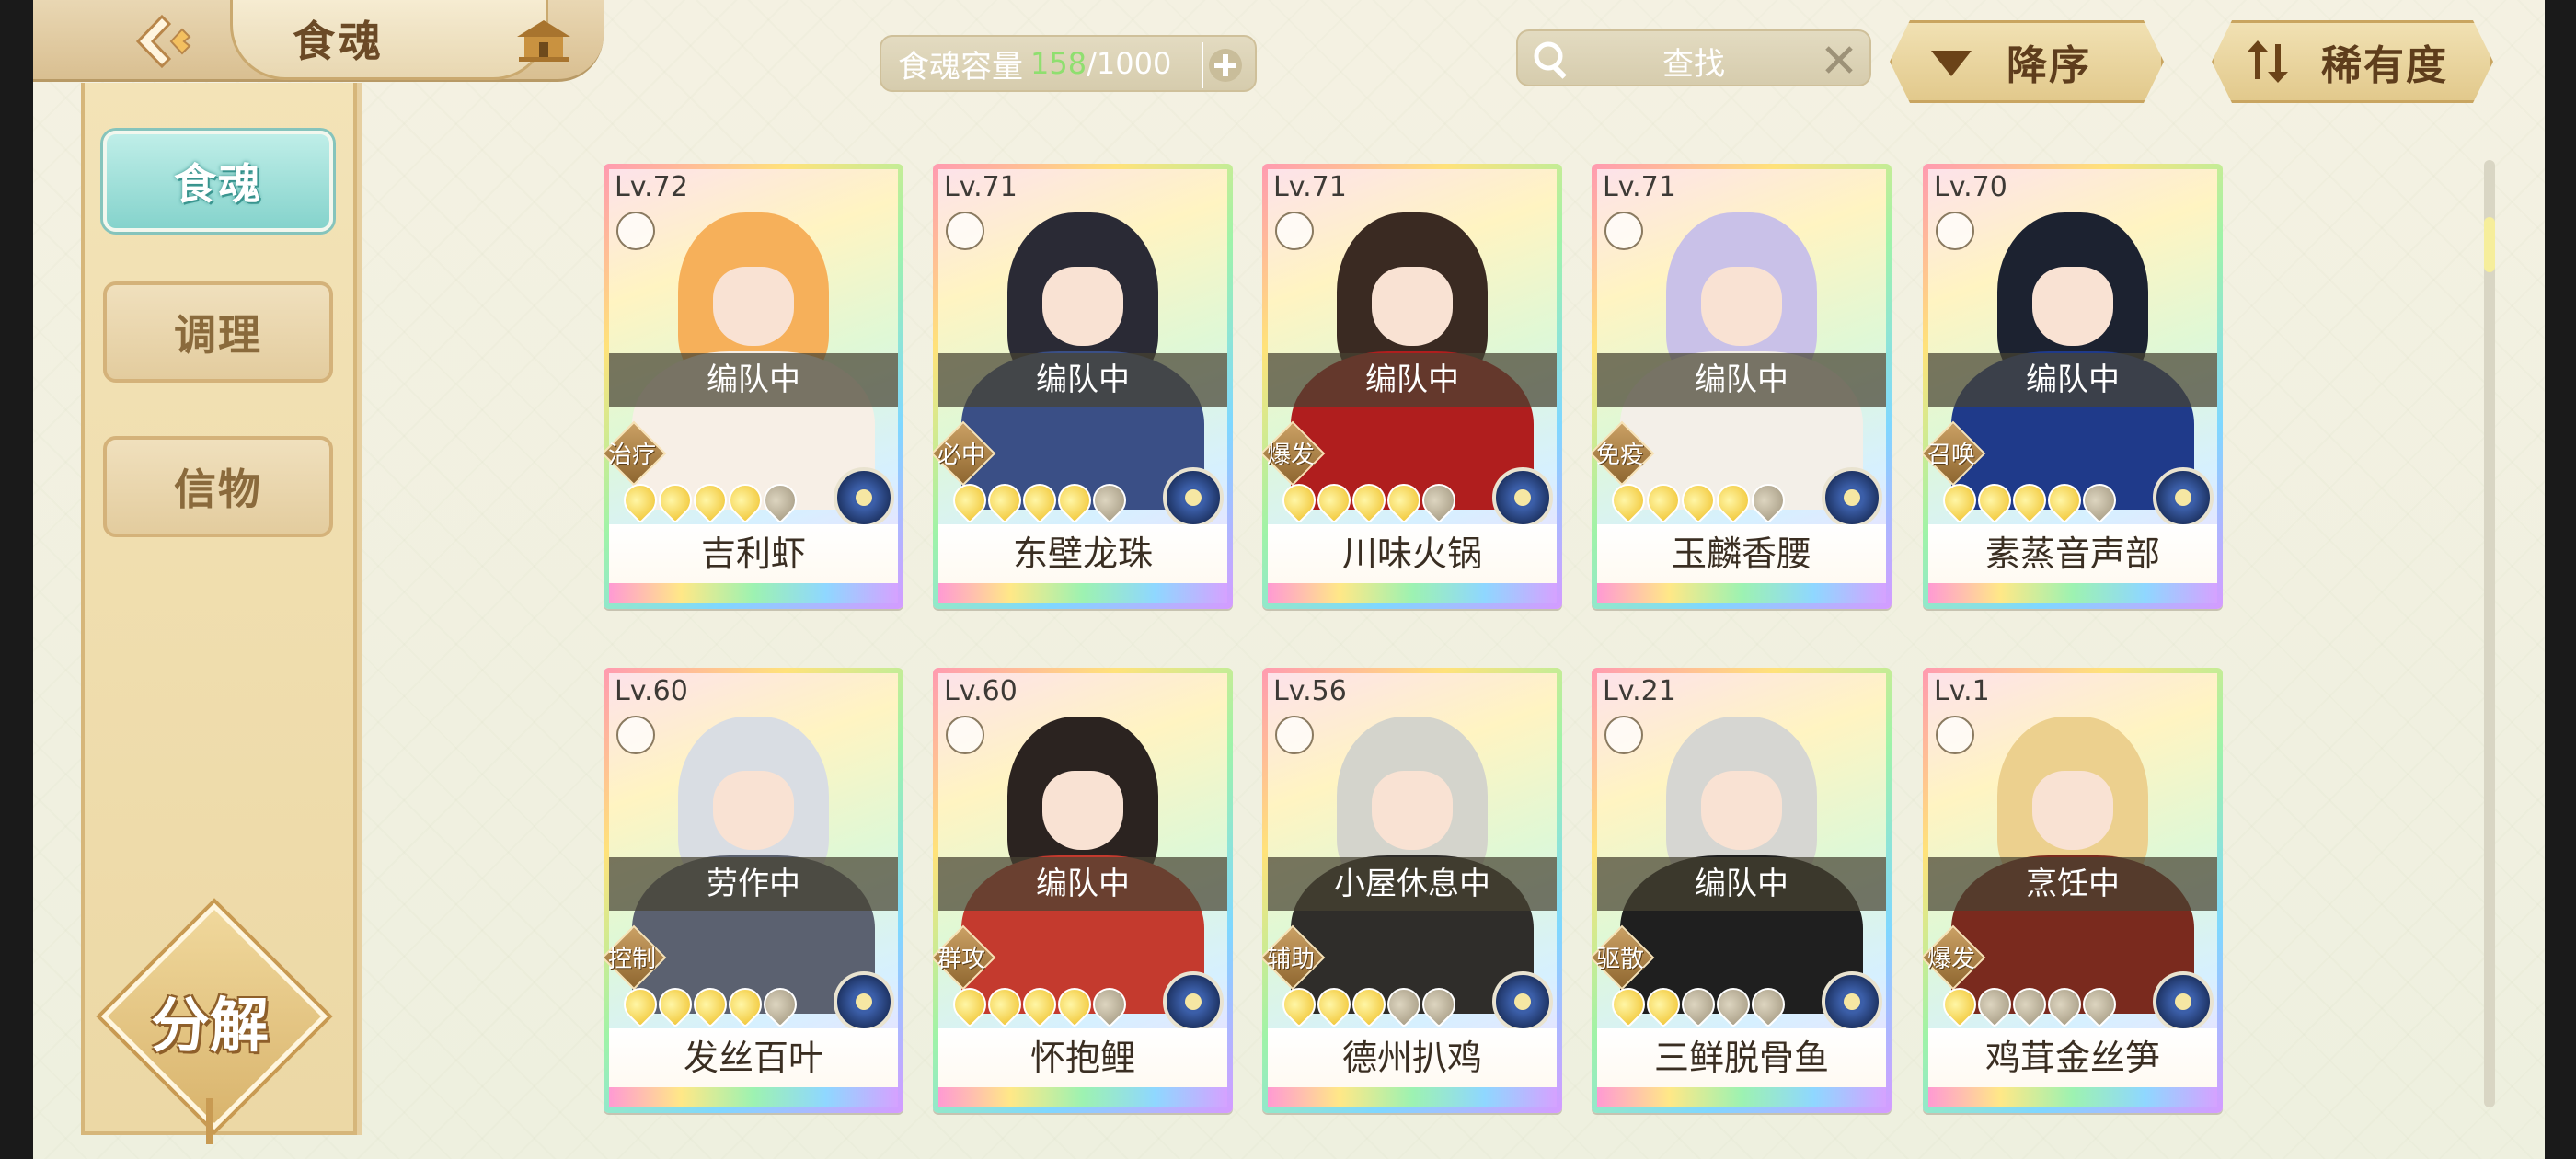 The width and height of the screenshot is (2576, 1159). I want to click on card-name: 德州扒鸡, so click(1412, 1057).